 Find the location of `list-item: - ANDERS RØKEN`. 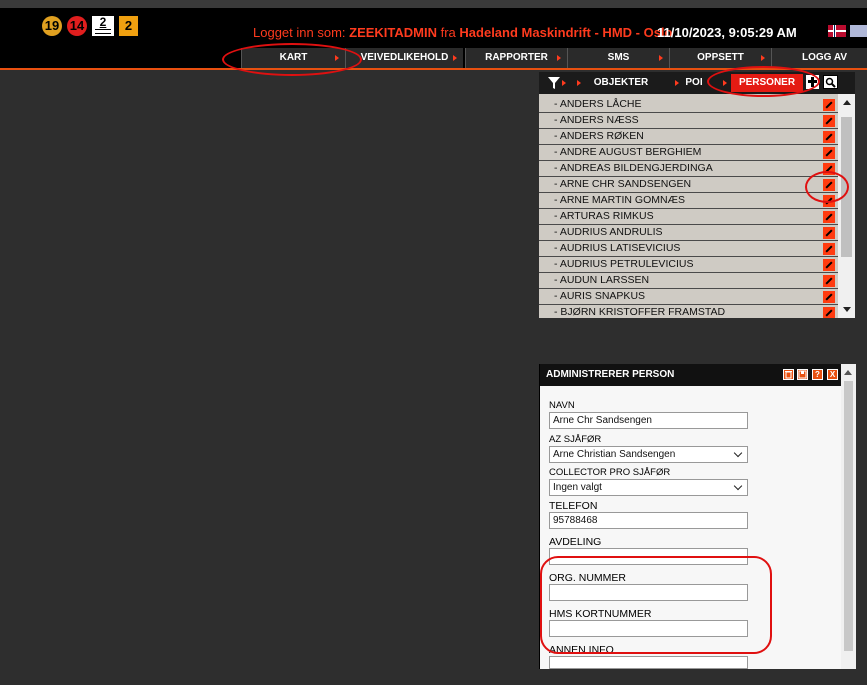

list-item: - ANDERS RØKEN is located at coordinates (688, 137).